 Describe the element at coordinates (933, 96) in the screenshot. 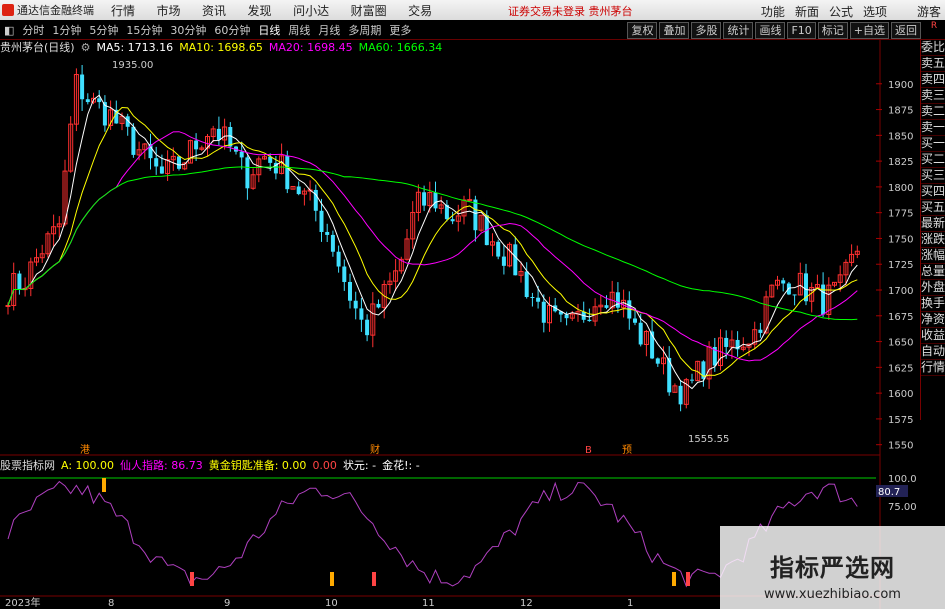

I see `side-item-3: 卖三` at that location.